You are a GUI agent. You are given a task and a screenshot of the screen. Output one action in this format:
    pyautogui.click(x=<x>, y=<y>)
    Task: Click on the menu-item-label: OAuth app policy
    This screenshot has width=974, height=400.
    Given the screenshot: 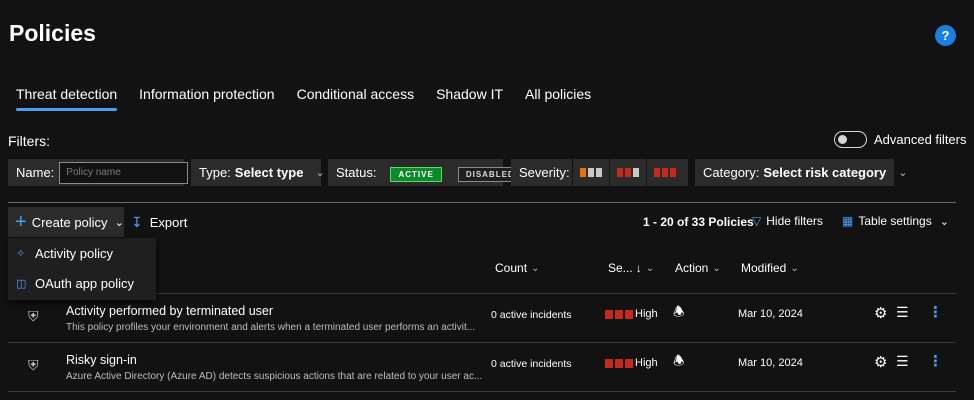 What is the action you would take?
    pyautogui.click(x=85, y=283)
    